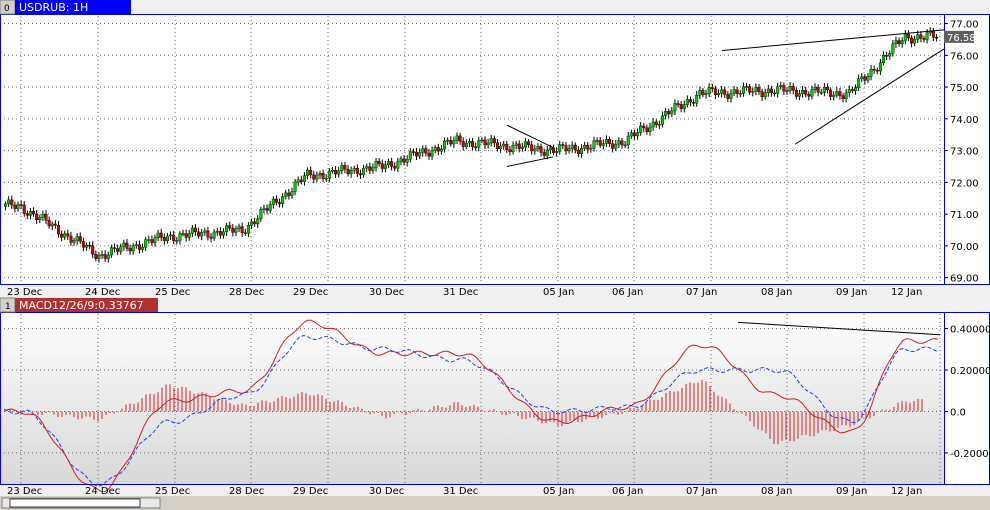 Image resolution: width=990 pixels, height=510 pixels. Describe the element at coordinates (102, 292) in the screenshot. I see `price-date-label: 24 Dec` at that location.